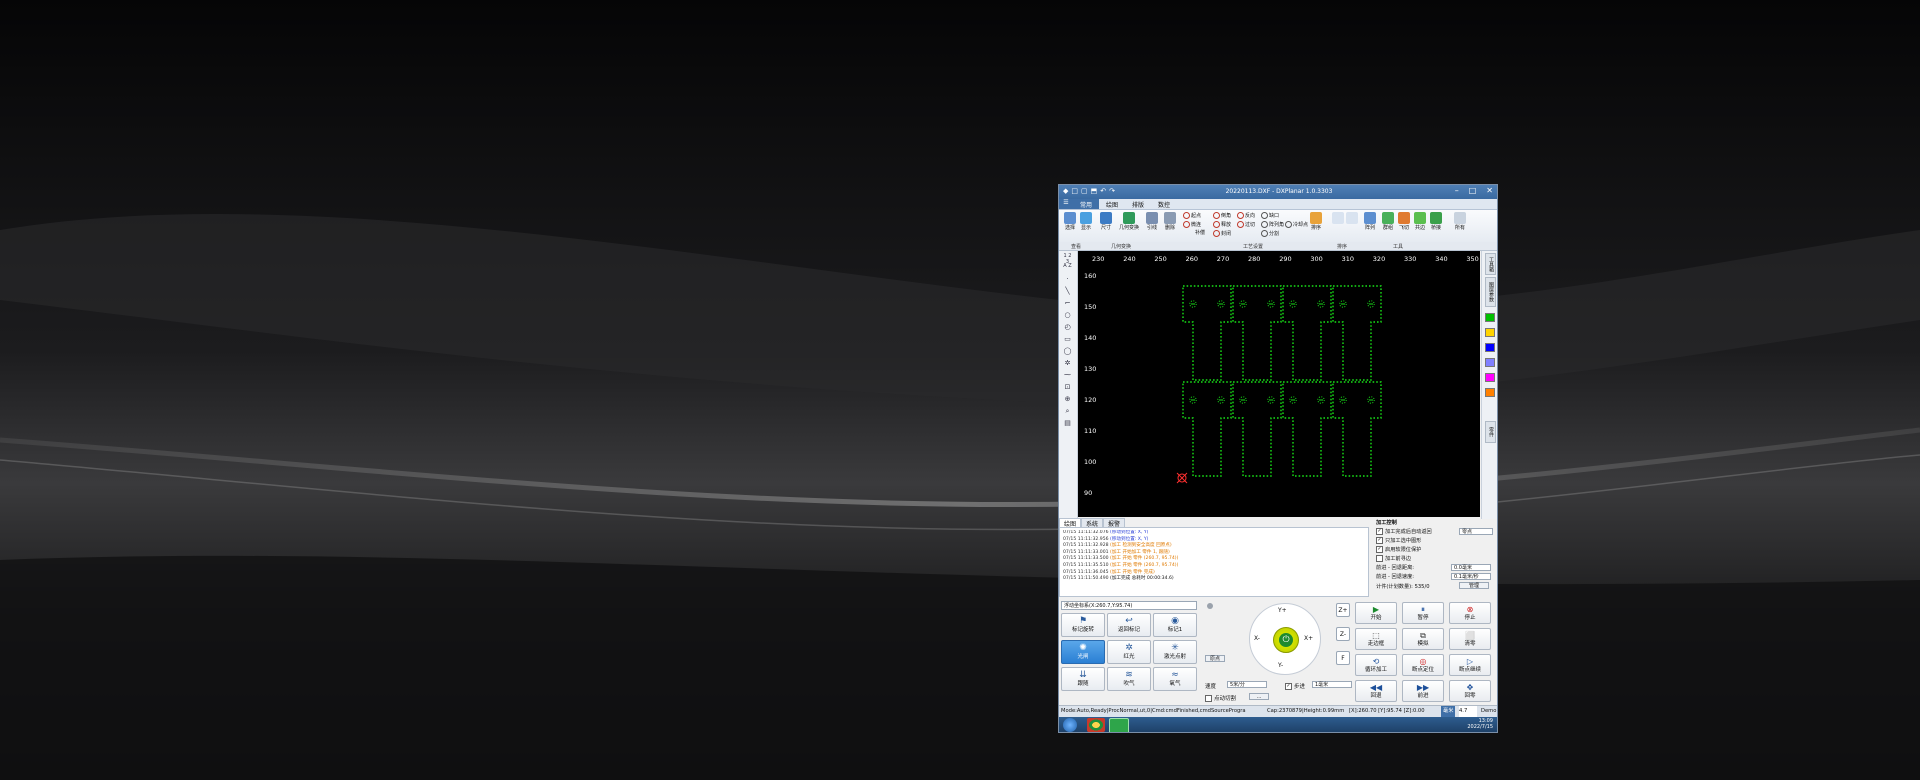 This screenshot has height=780, width=1920. Describe the element at coordinates (1129, 652) in the screenshot. I see `control-button: ✲ 红光` at that location.